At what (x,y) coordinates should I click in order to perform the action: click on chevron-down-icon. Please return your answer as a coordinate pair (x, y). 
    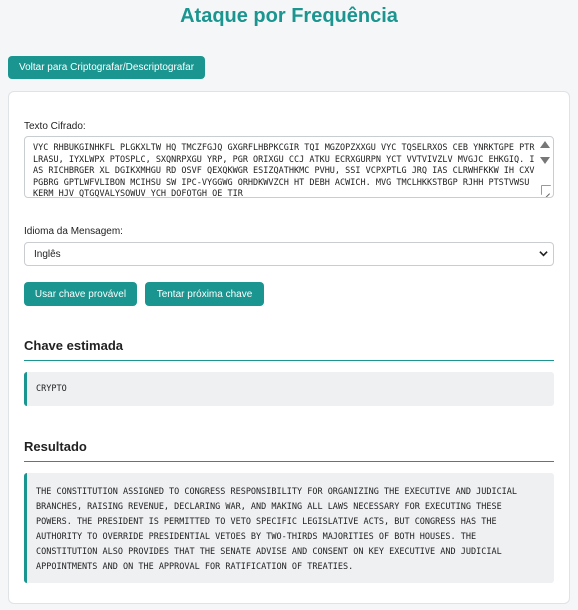
    Looking at the image, I should click on (543, 254).